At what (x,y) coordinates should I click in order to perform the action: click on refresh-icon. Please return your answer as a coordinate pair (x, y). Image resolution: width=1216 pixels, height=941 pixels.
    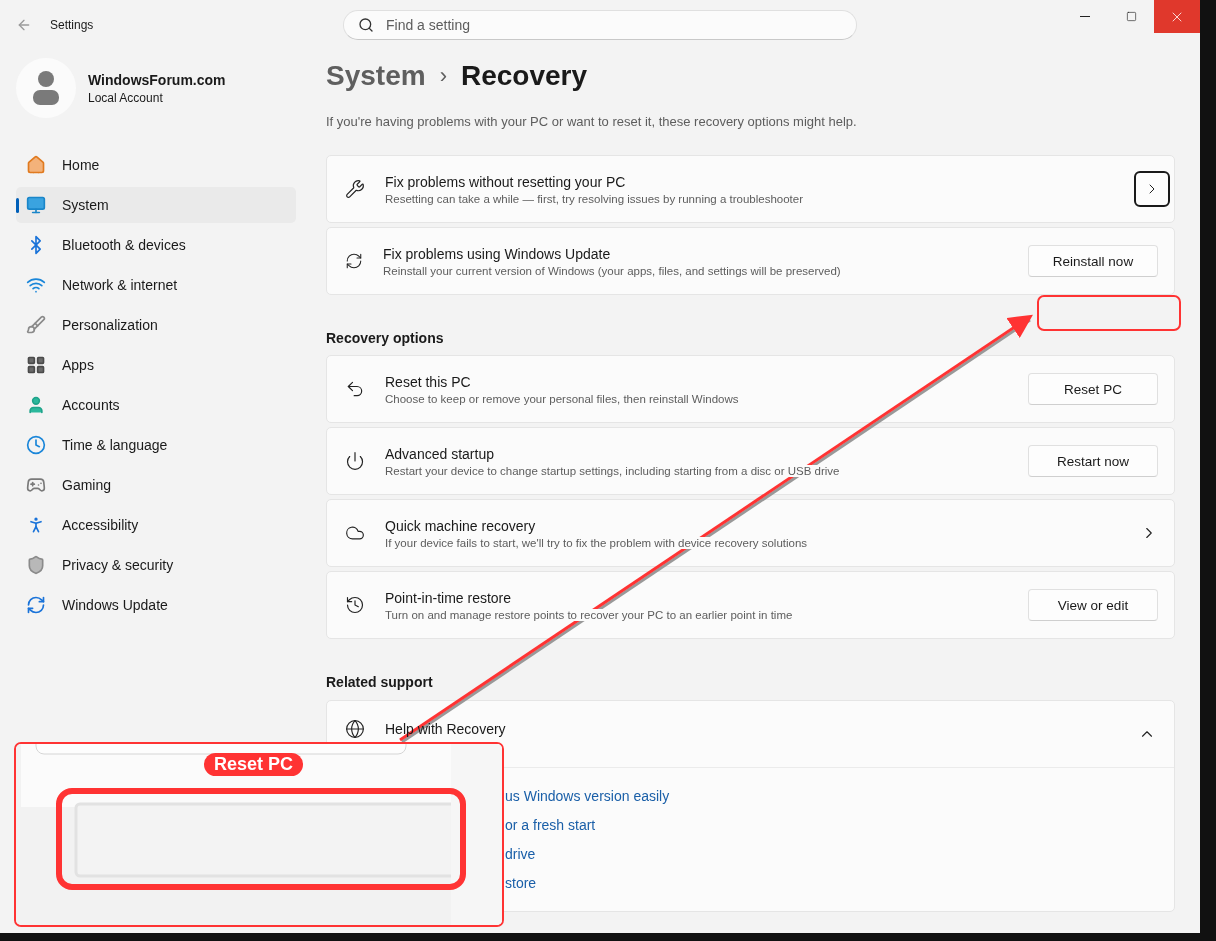
    Looking at the image, I should click on (354, 261).